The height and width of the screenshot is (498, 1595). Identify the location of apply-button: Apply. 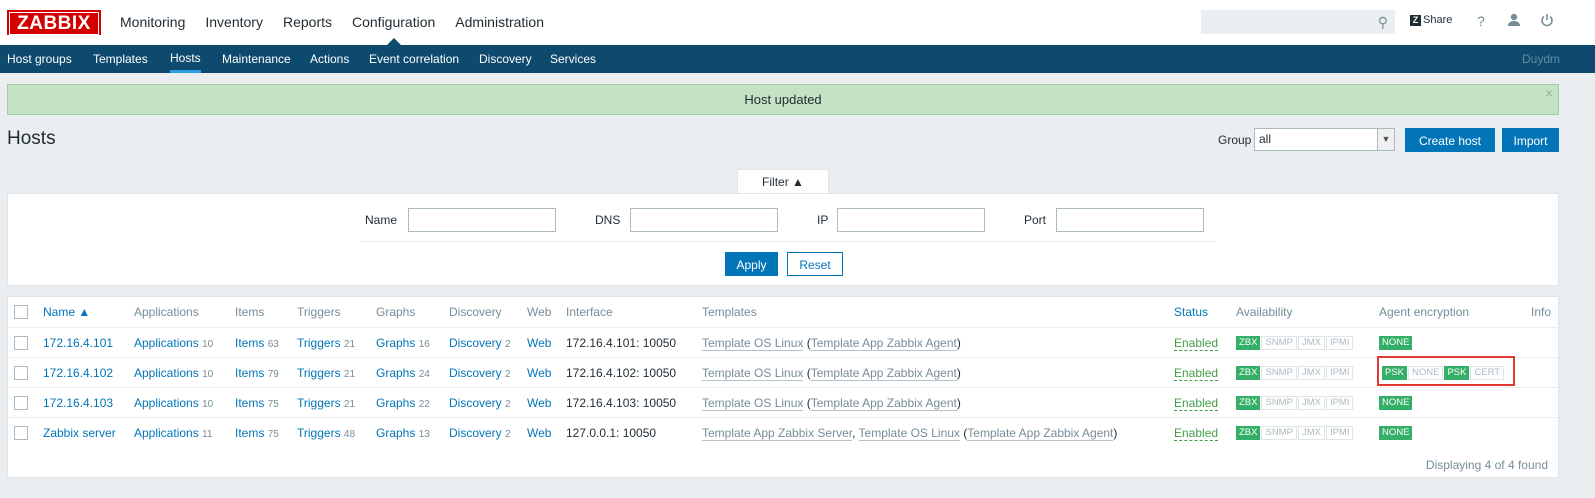
(751, 264).